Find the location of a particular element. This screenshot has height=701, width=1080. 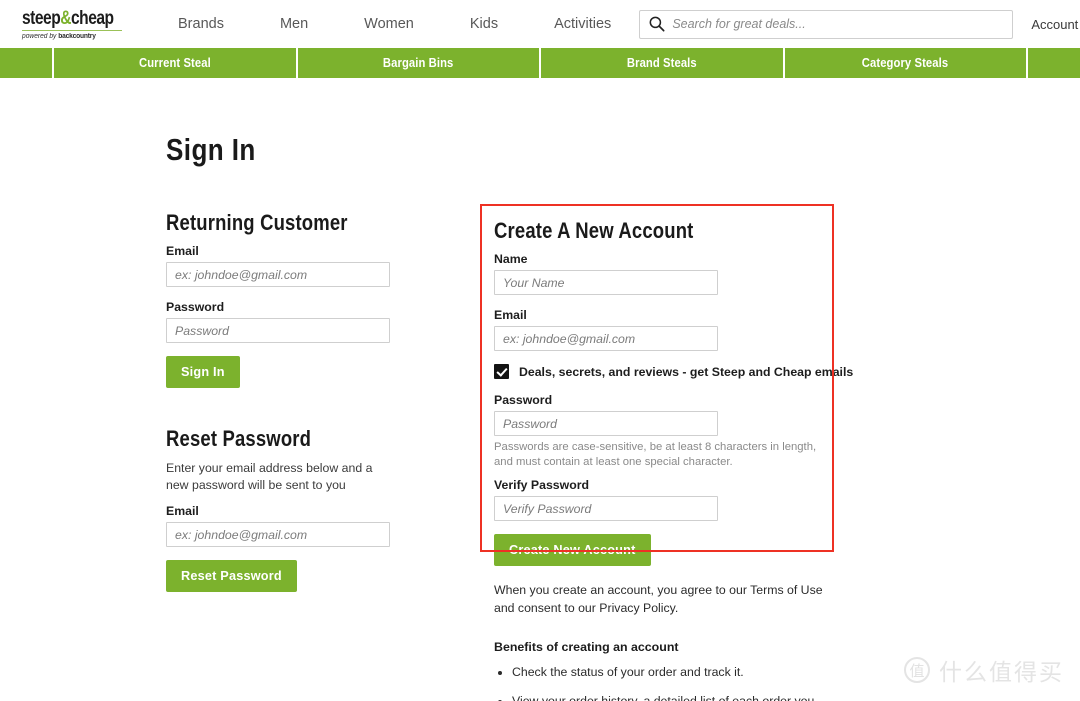

subnav-item-brand-steals: Brand Steals is located at coordinates (663, 63).